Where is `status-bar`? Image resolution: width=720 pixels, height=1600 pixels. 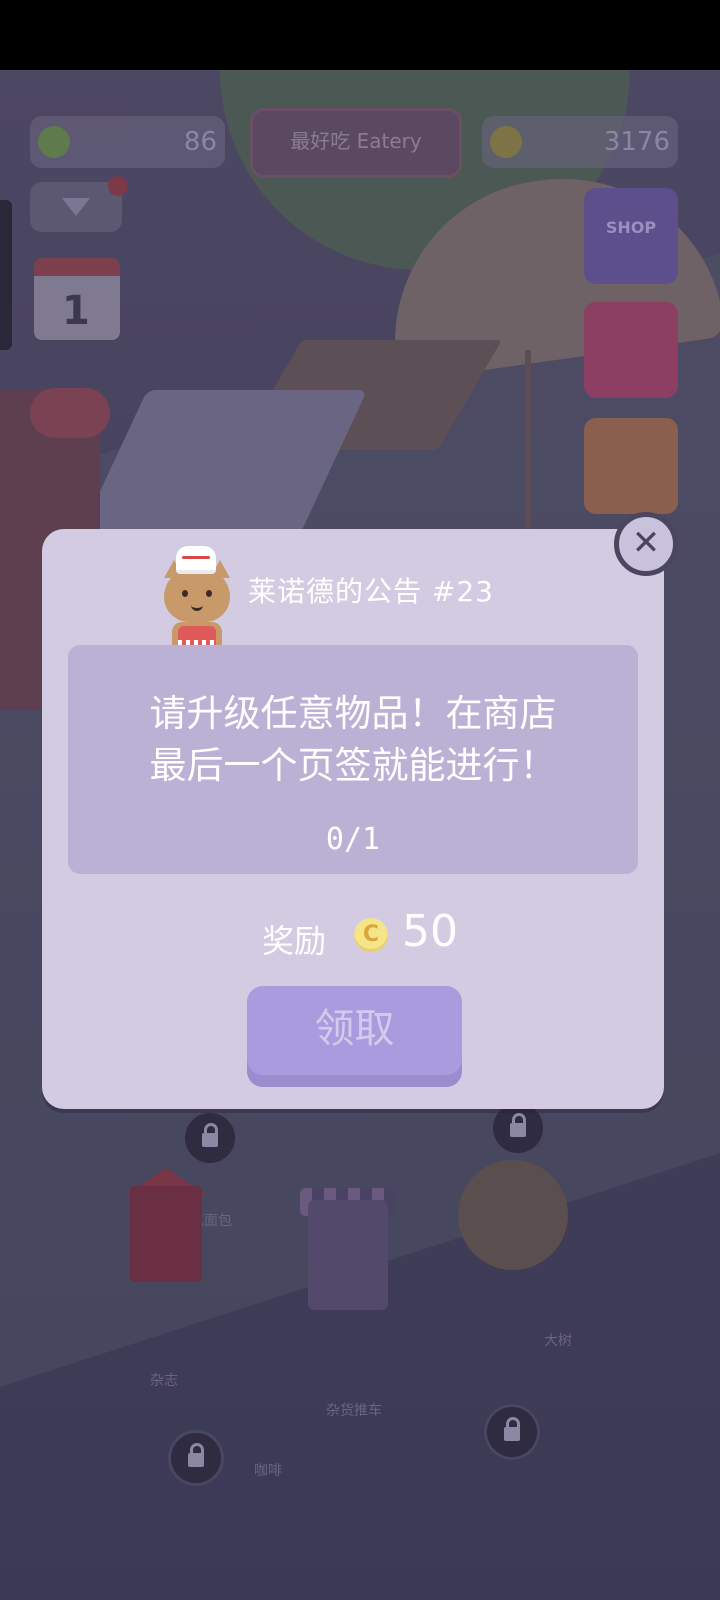 status-bar is located at coordinates (360, 35).